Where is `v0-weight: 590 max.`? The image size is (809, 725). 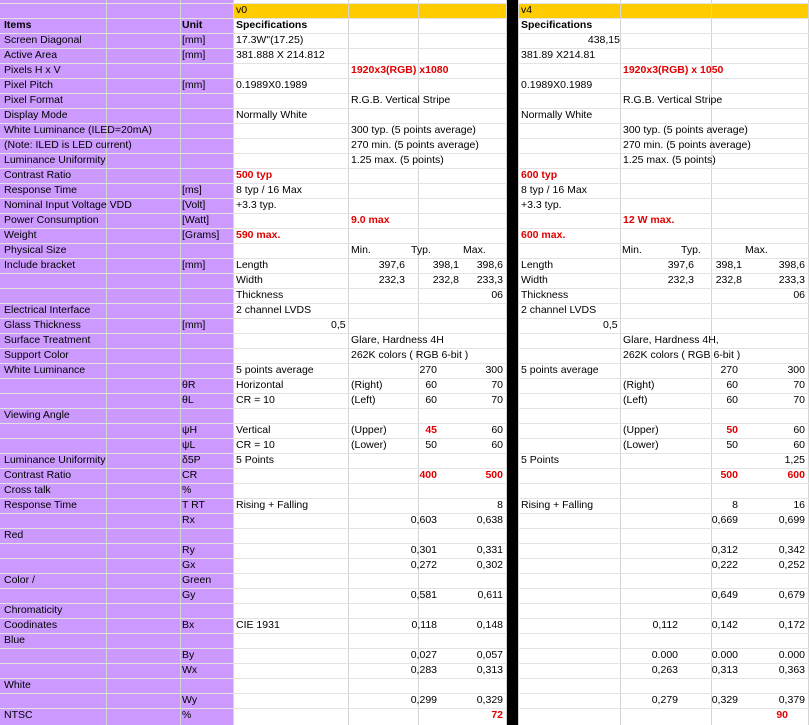
v0-weight: 590 max. is located at coordinates (258, 235).